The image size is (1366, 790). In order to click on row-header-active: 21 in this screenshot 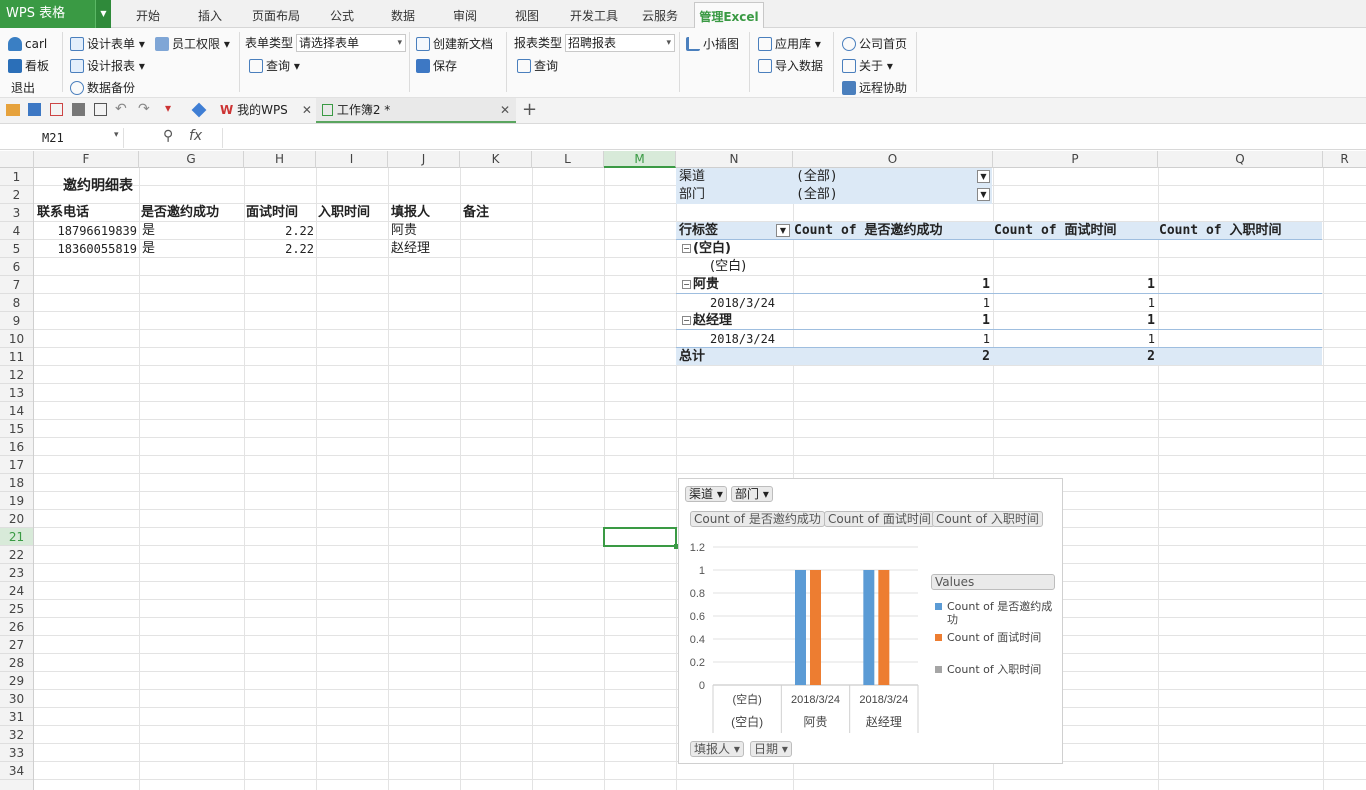, I will do `click(16, 537)`.